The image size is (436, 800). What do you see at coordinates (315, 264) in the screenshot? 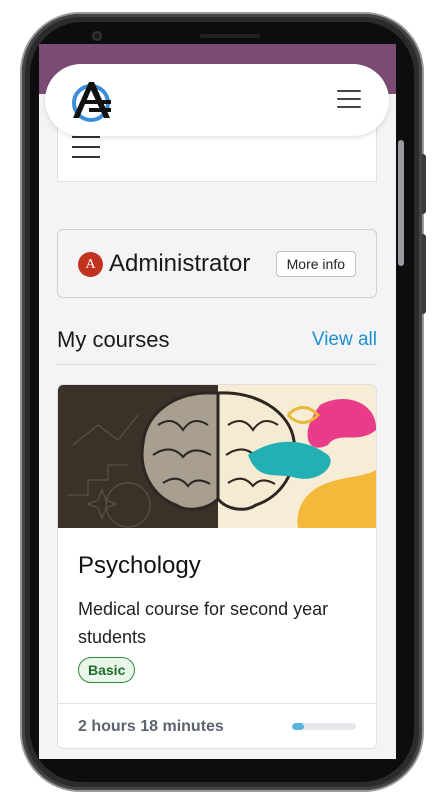
I see `more-info-button: More info` at bounding box center [315, 264].